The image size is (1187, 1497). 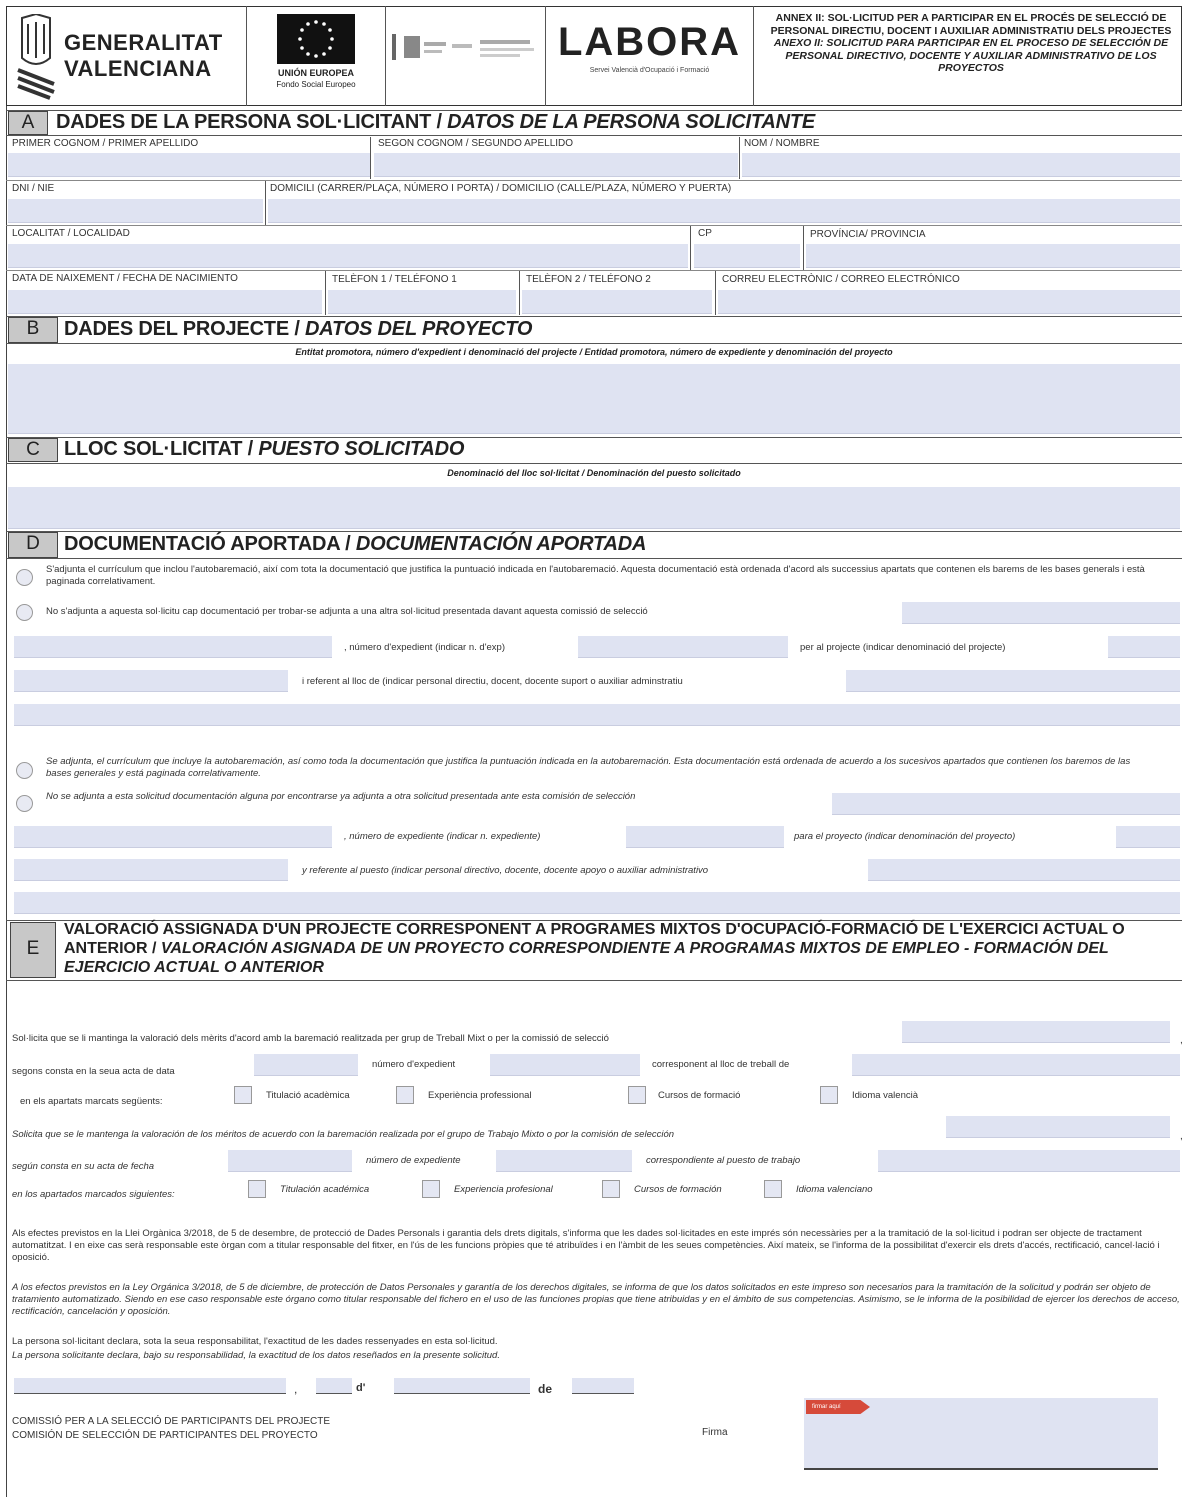 I want to click on label-nombre: NOM / NOMBRE, so click(x=782, y=143).